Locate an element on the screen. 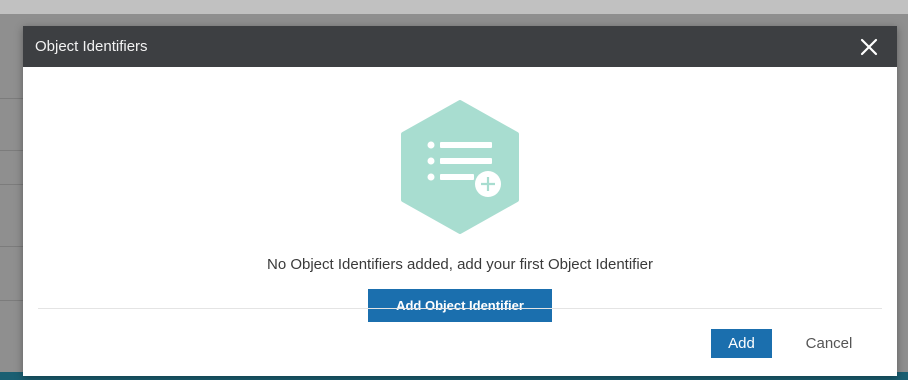 This screenshot has height=380, width=908. dialog-title: Object Identifiers is located at coordinates (91, 46).